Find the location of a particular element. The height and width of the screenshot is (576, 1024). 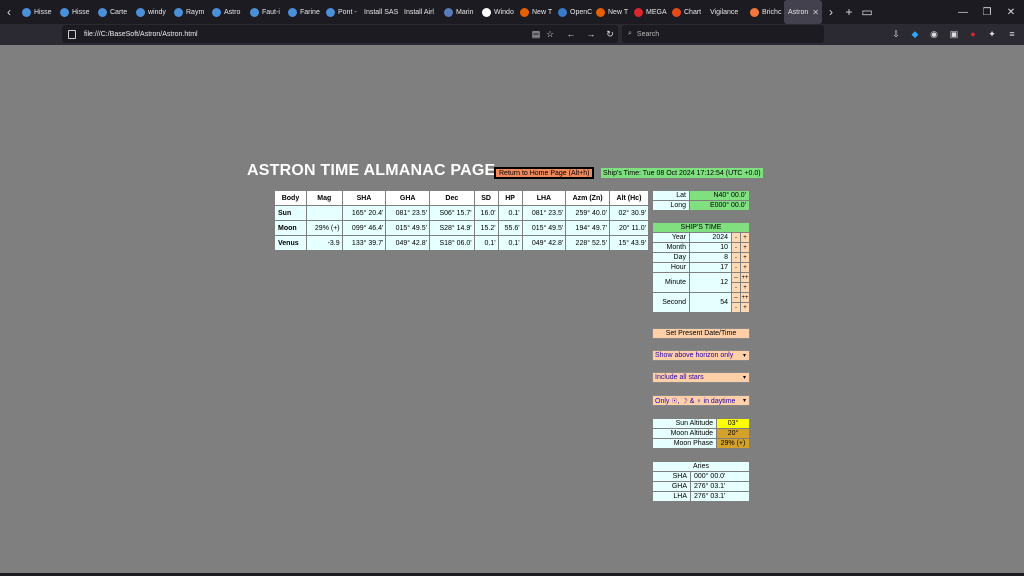

tab-list-icon: ▭ is located at coordinates (867, 12).